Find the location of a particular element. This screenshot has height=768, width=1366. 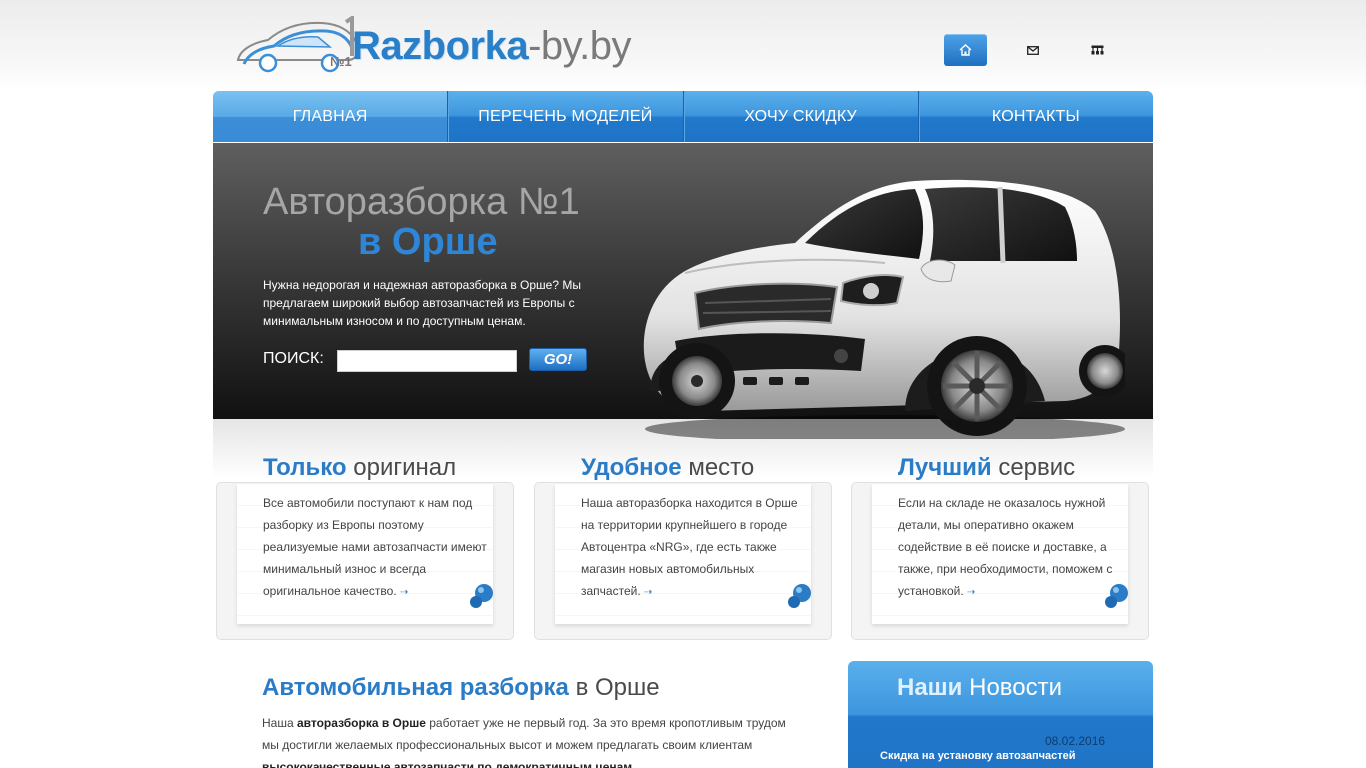

contact-mail-button is located at coordinates (1032, 50).